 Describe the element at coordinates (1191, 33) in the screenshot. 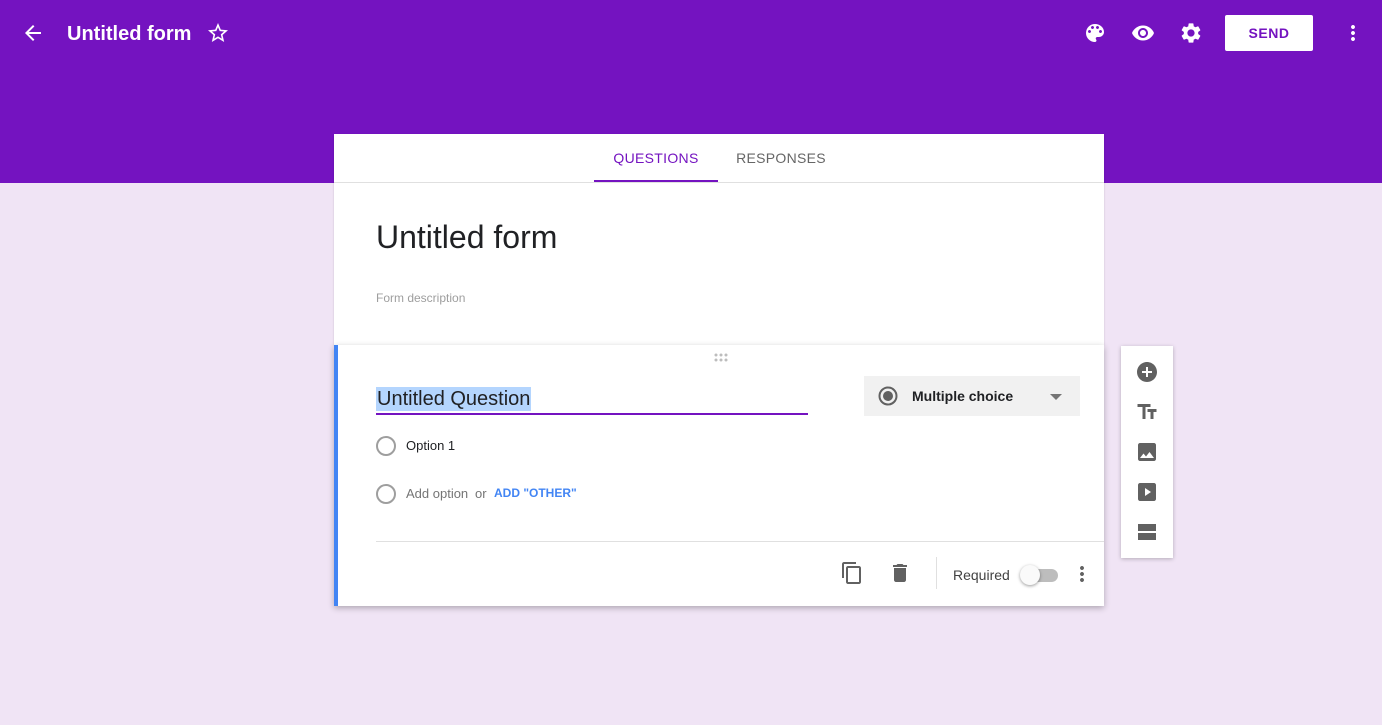

I see `gear-icon` at that location.